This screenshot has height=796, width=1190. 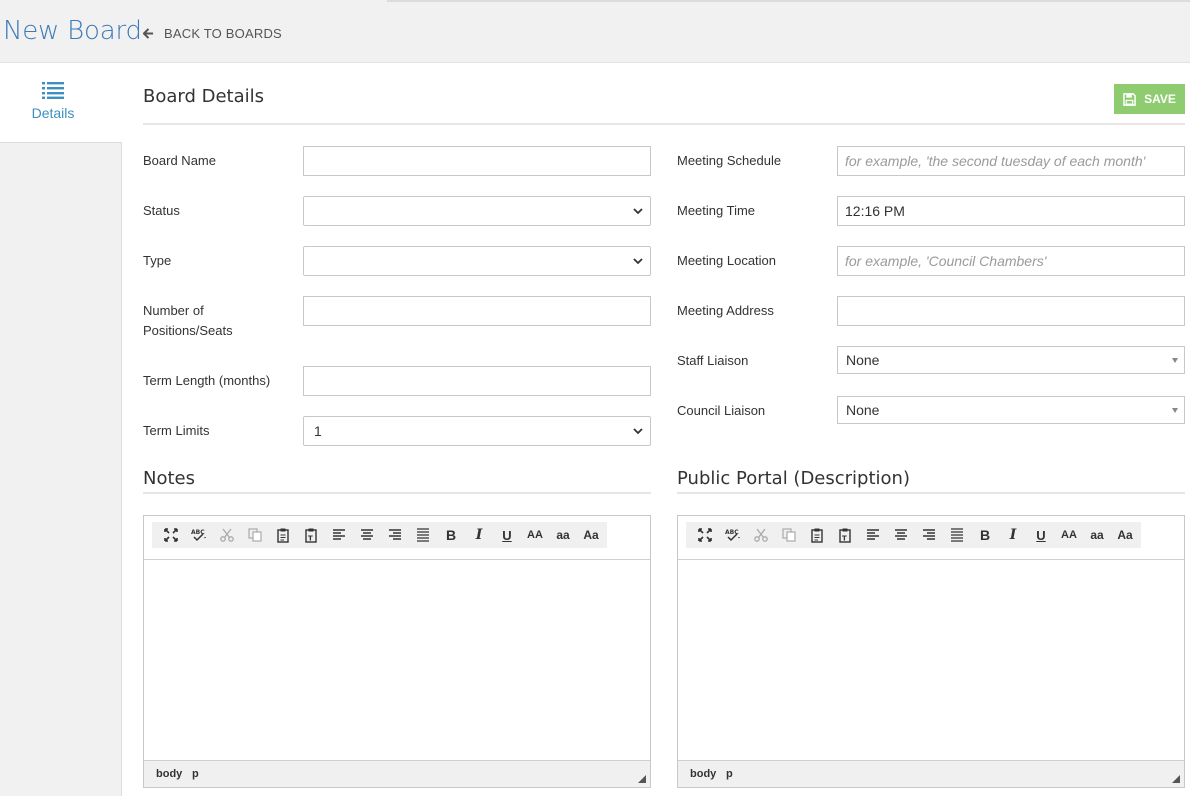 What do you see at coordinates (931, 660) in the screenshot?
I see `public-portal-editor-body` at bounding box center [931, 660].